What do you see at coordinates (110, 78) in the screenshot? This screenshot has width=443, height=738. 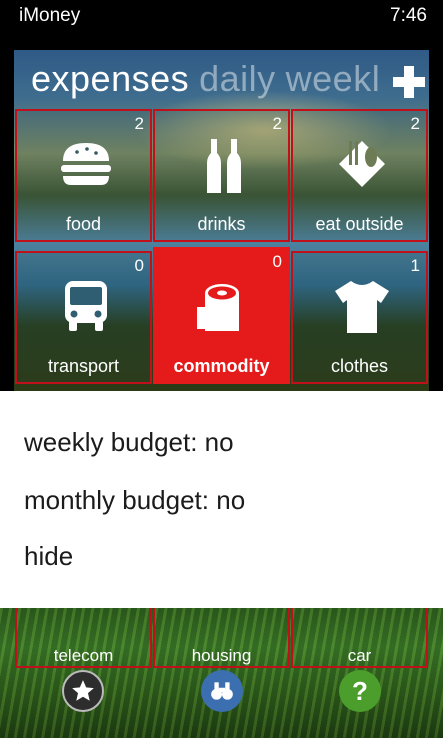 I see `section-expenses: expenses` at bounding box center [110, 78].